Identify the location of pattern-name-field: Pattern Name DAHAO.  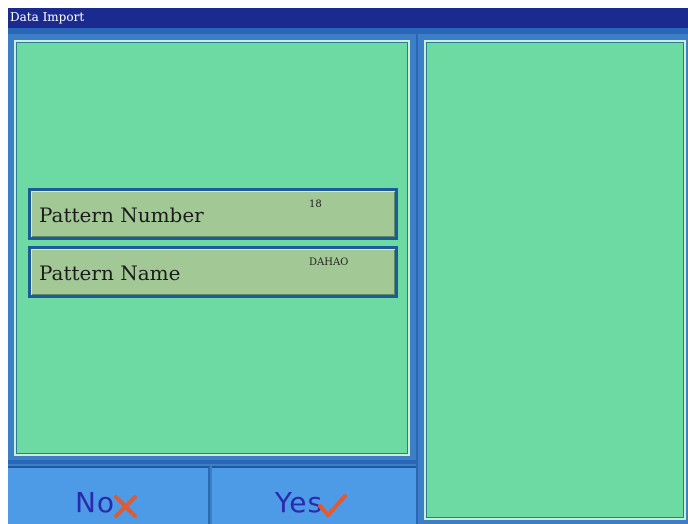
(213, 272).